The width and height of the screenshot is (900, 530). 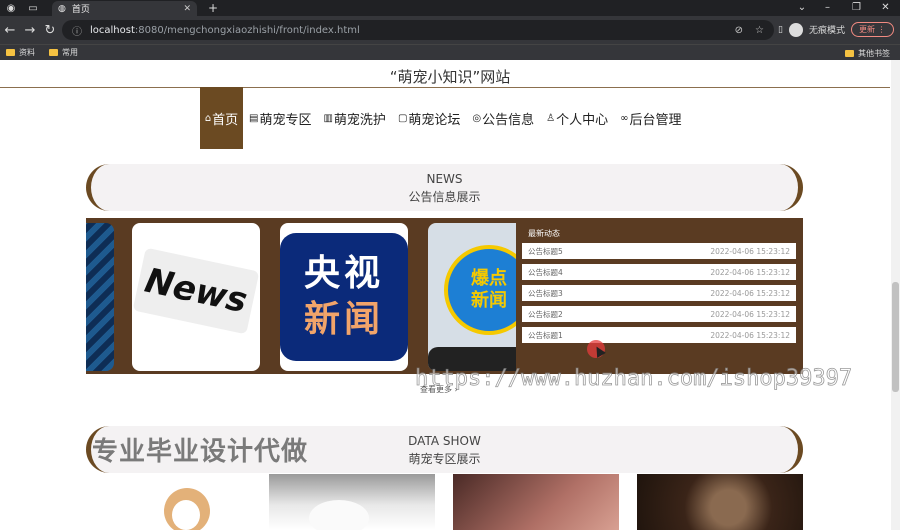 What do you see at coordinates (444, 187) in the screenshot?
I see `news-section-banner: NEWS 公告信息展示` at bounding box center [444, 187].